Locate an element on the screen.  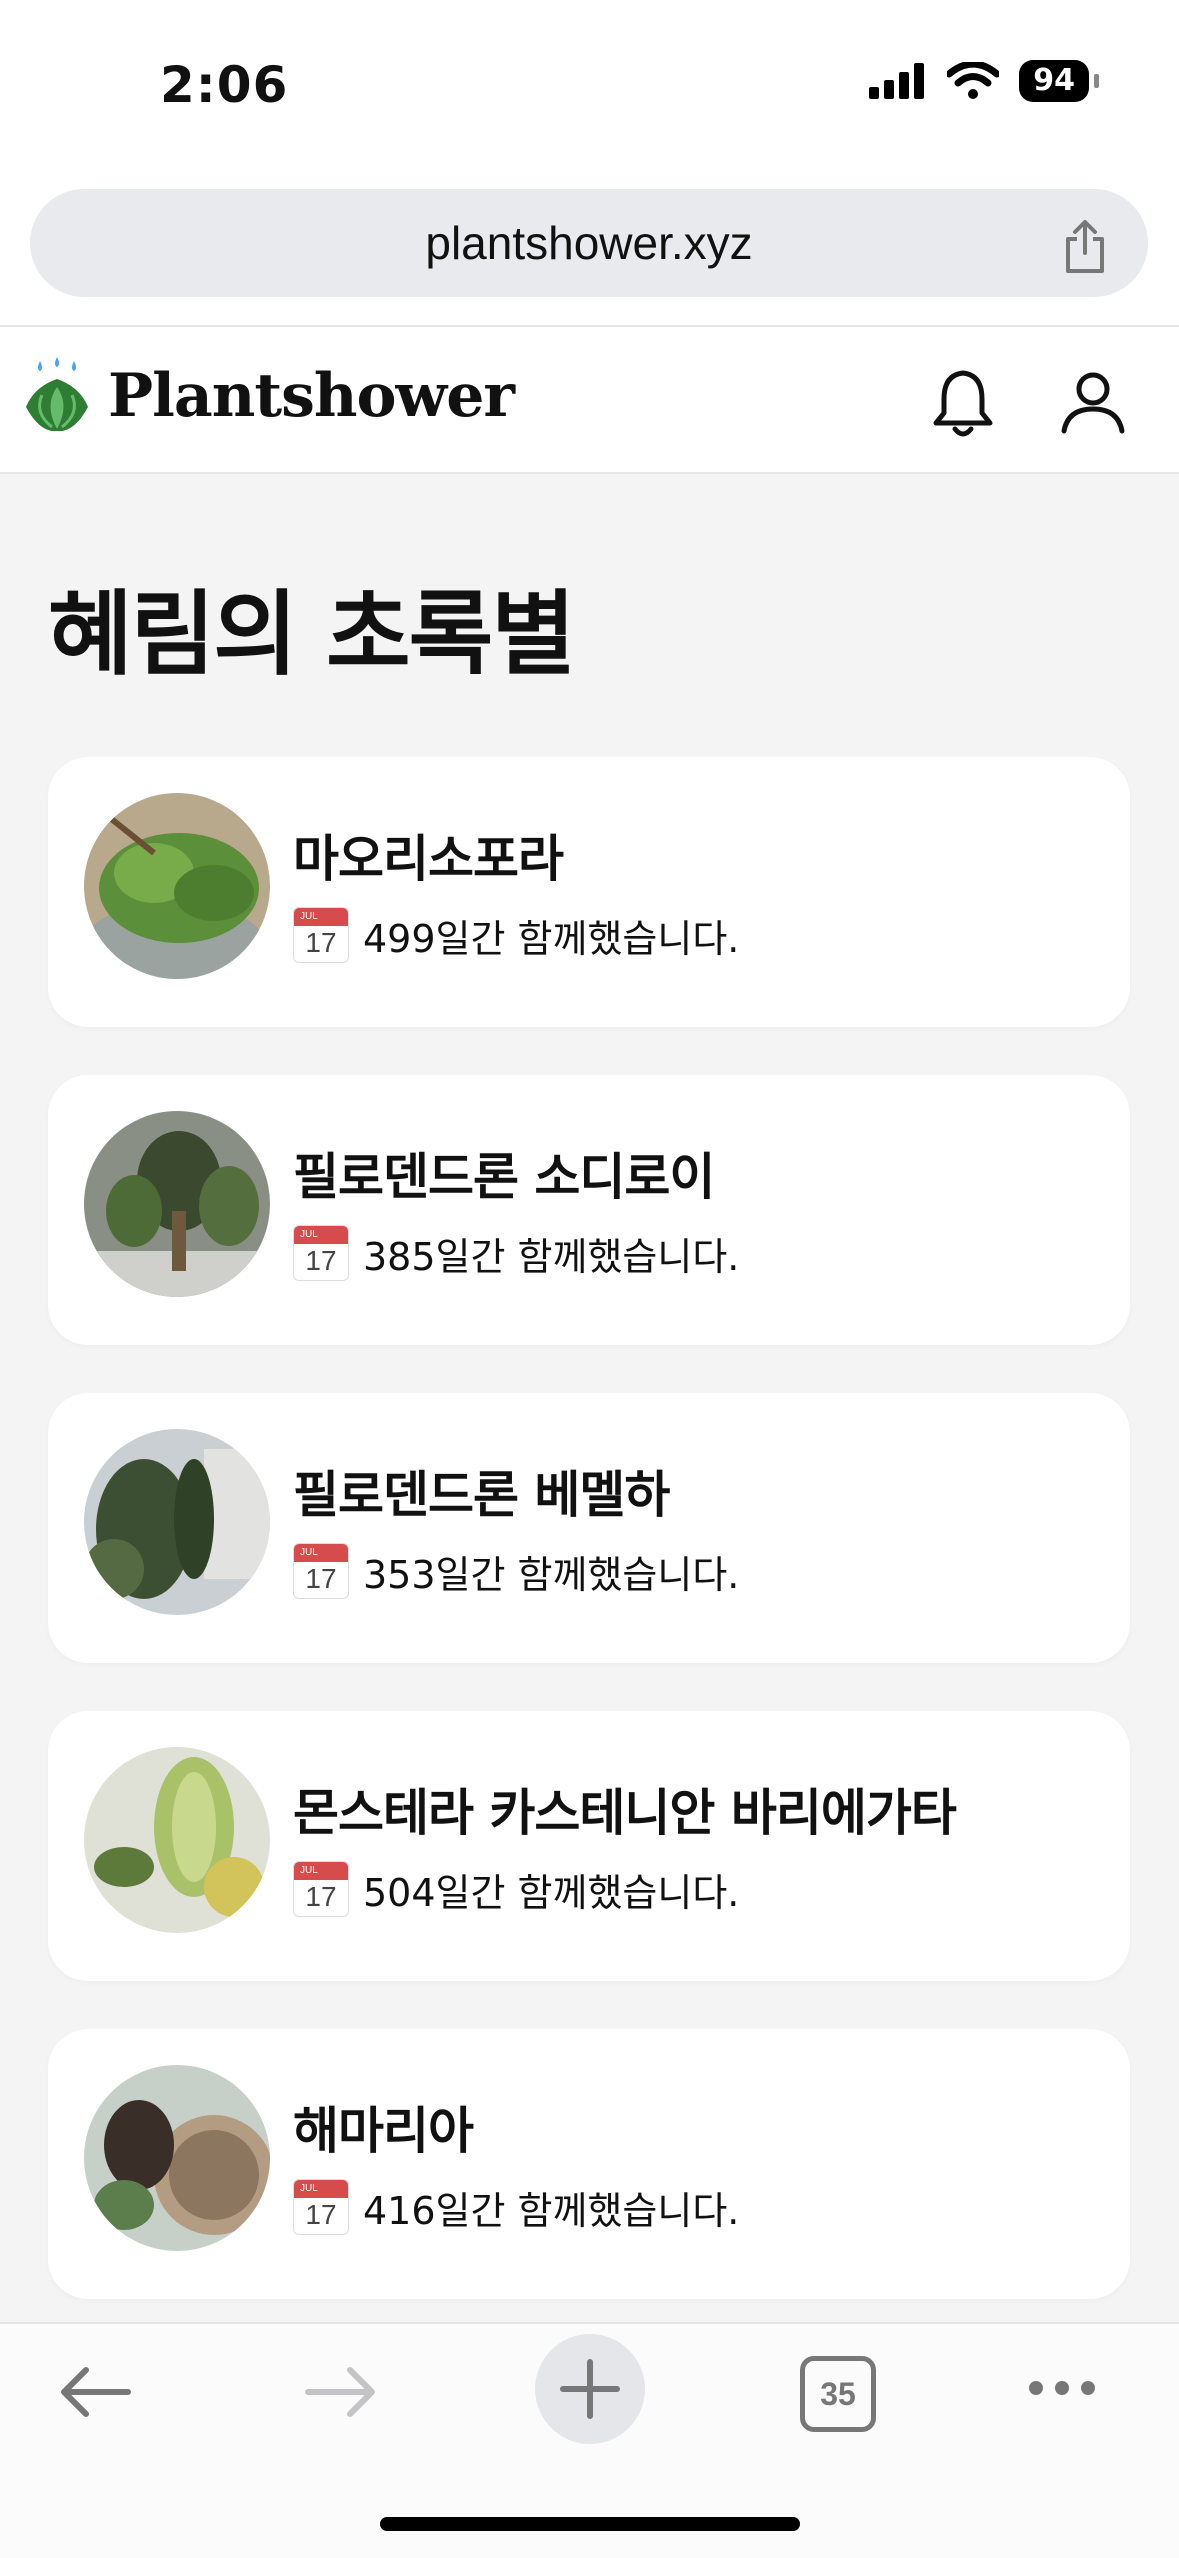
plant-name: 해마리아 is located at coordinates (383, 2131).